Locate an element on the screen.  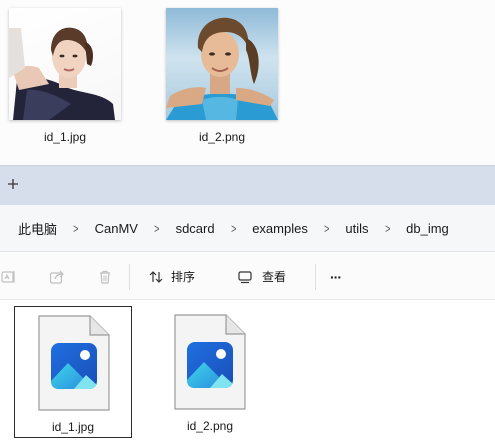
rename-icon is located at coordinates (9, 277).